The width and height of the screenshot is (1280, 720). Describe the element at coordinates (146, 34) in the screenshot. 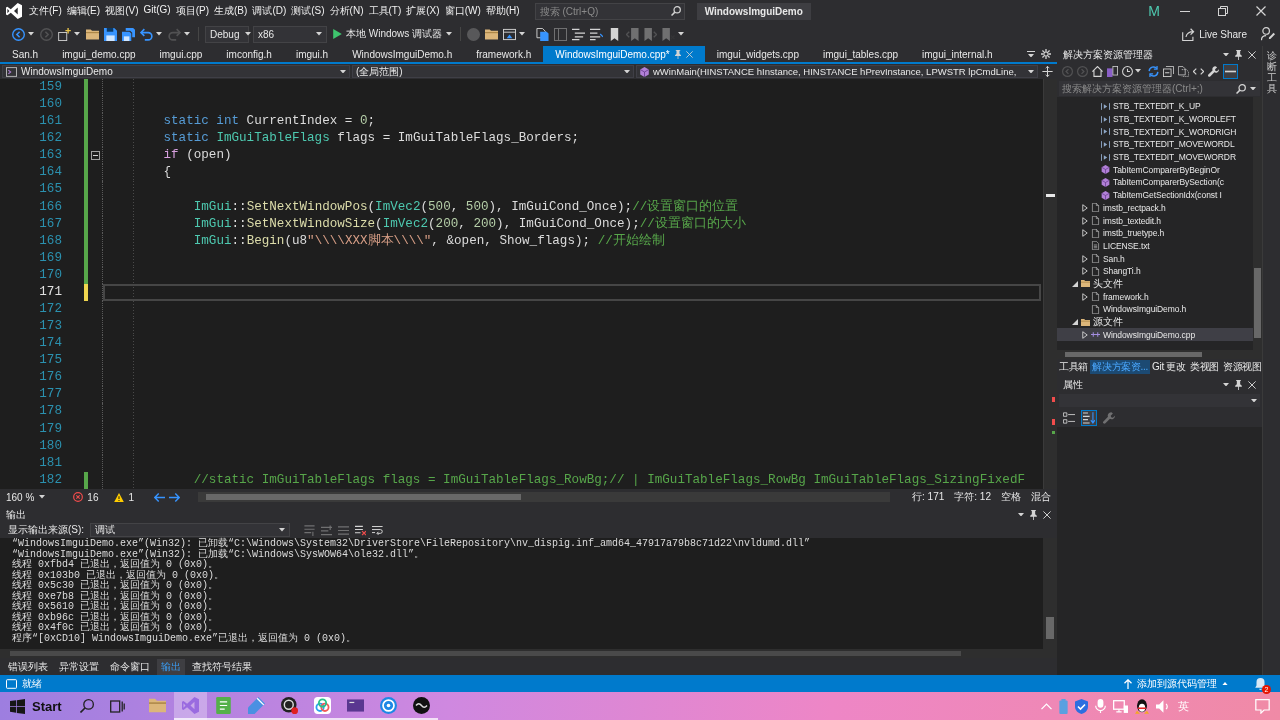

I see `undo-icon` at that location.